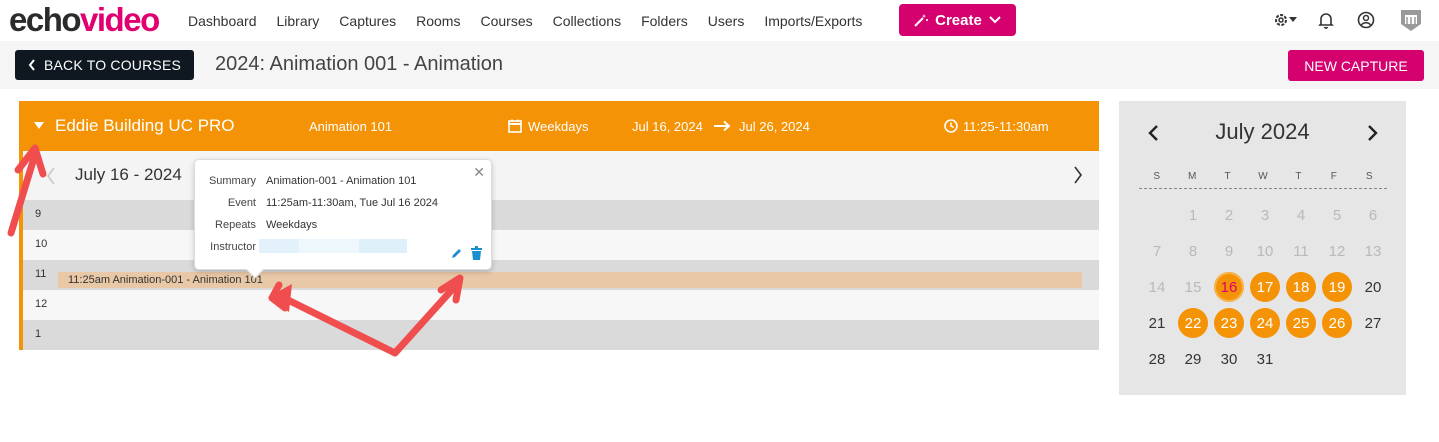 This screenshot has height=442, width=1439. Describe the element at coordinates (1263, 176) in the screenshot. I see `weekday-label: W` at that location.